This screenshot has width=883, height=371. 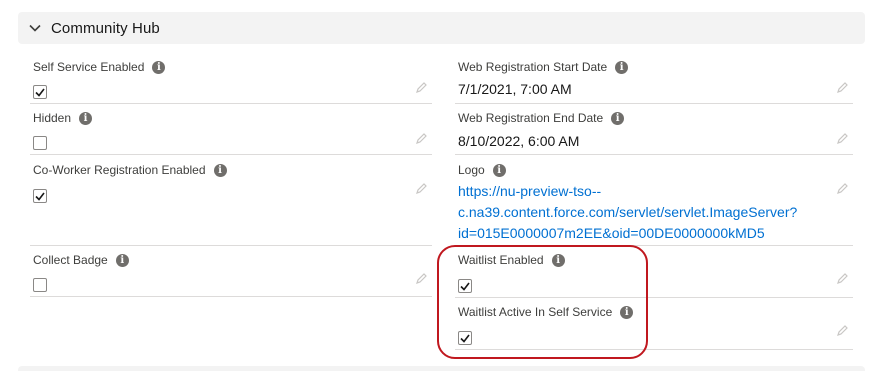 I want to click on section-title: Community Hub, so click(x=105, y=28).